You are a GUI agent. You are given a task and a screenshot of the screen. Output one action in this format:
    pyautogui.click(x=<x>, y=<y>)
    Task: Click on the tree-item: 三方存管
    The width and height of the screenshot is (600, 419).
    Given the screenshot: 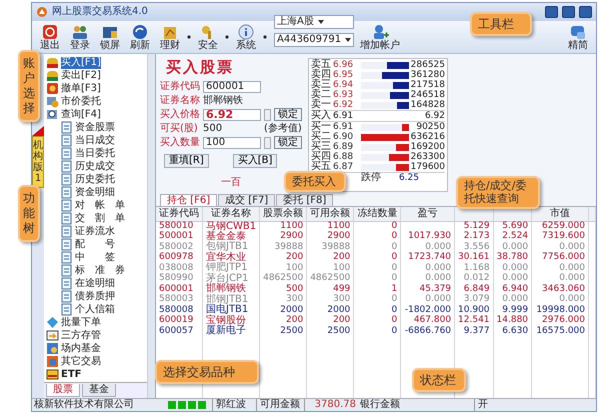 What is the action you would take?
    pyautogui.click(x=95, y=335)
    